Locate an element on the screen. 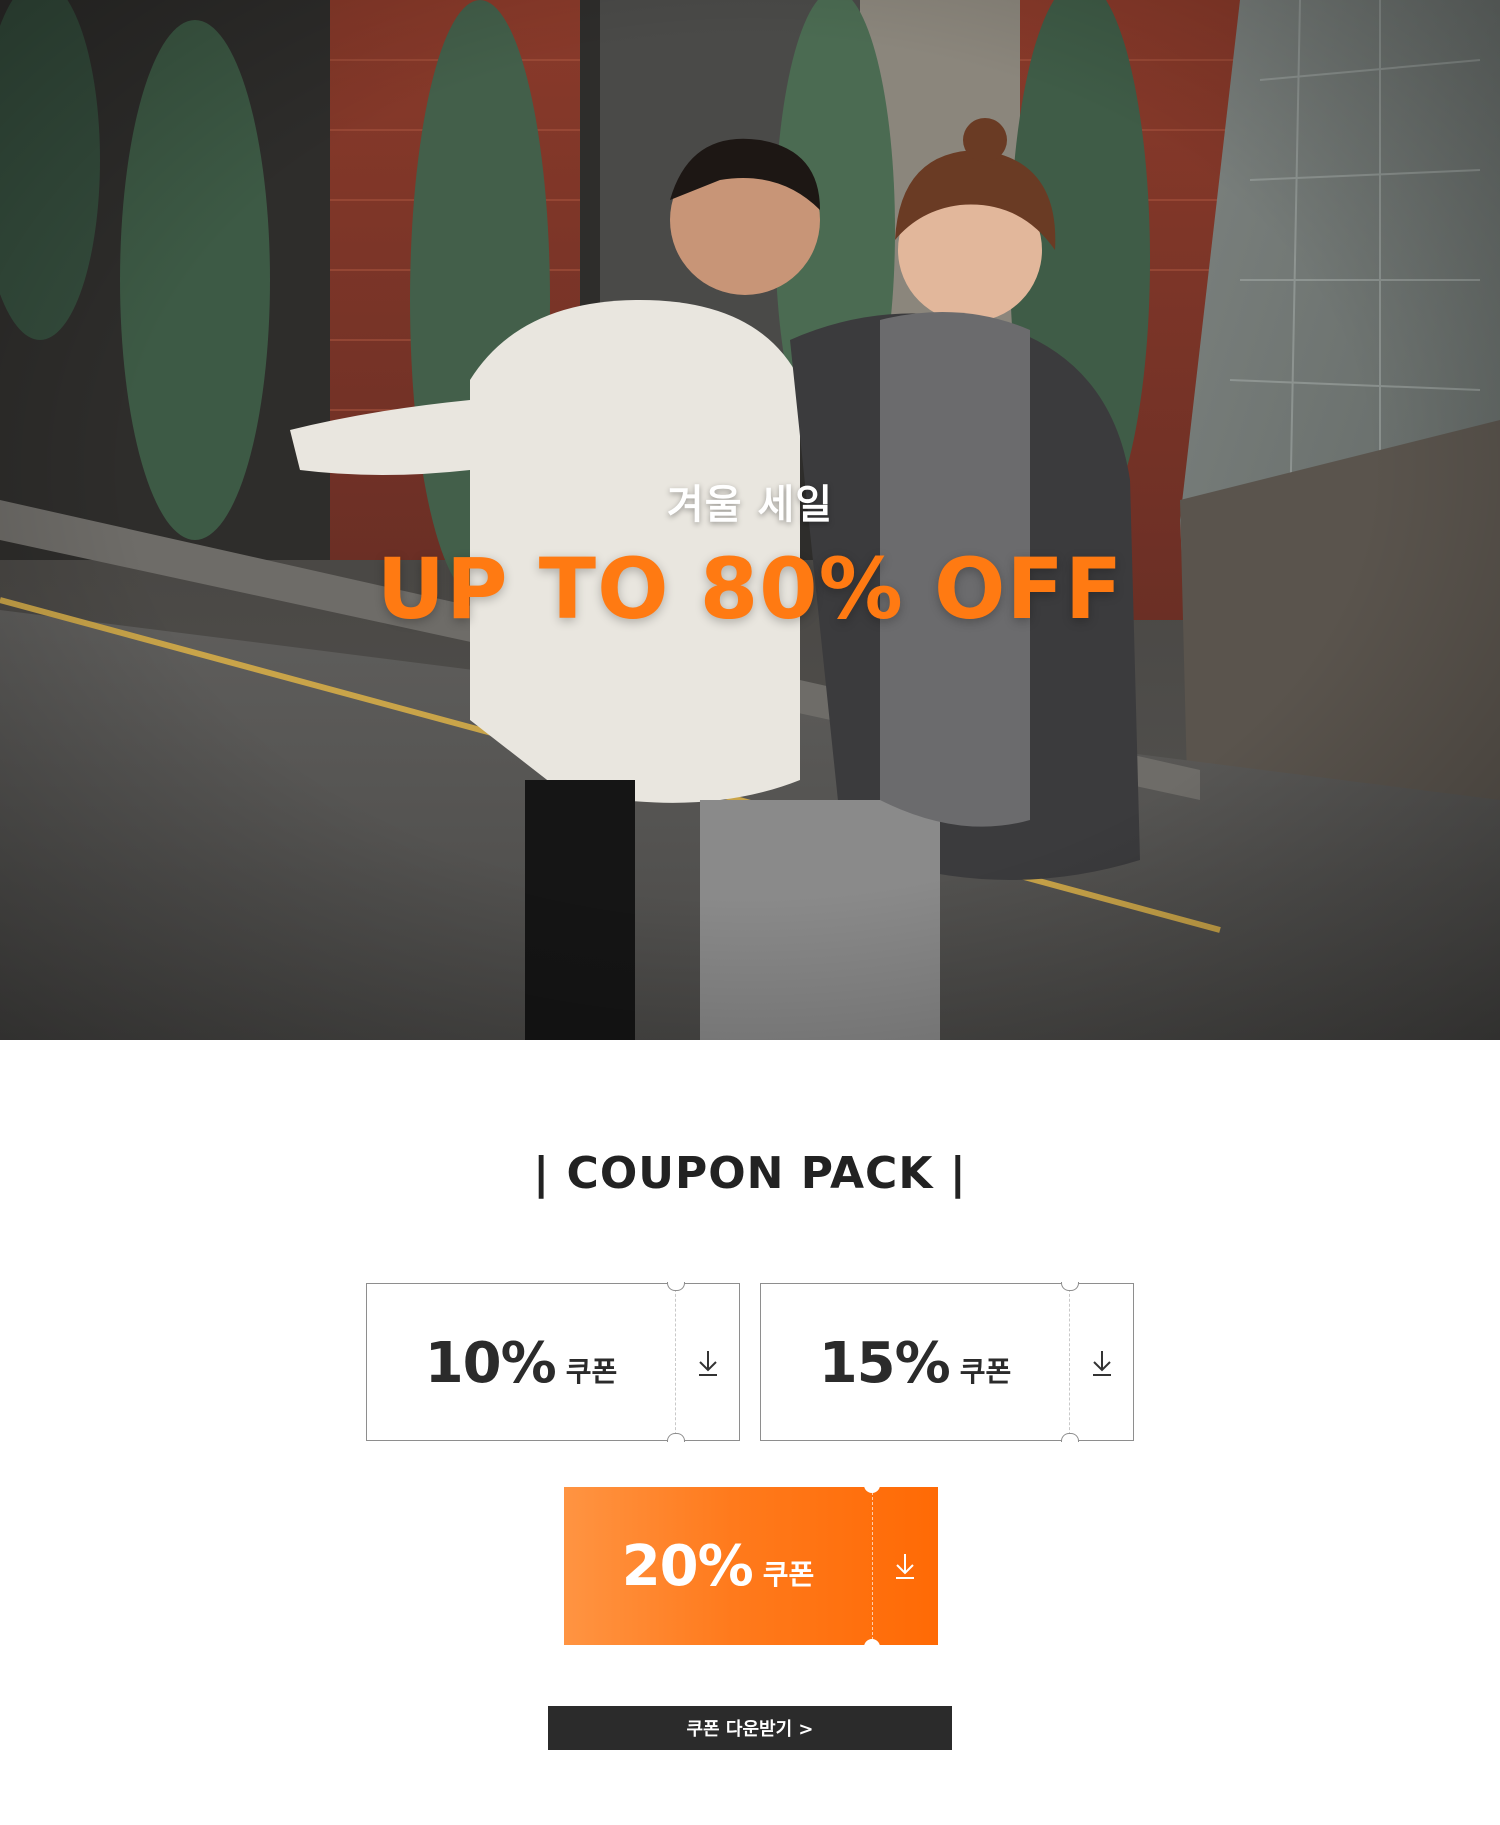 This screenshot has width=1500, height=1825. coupon-value: 15% 쿠폰 is located at coordinates (915, 1363).